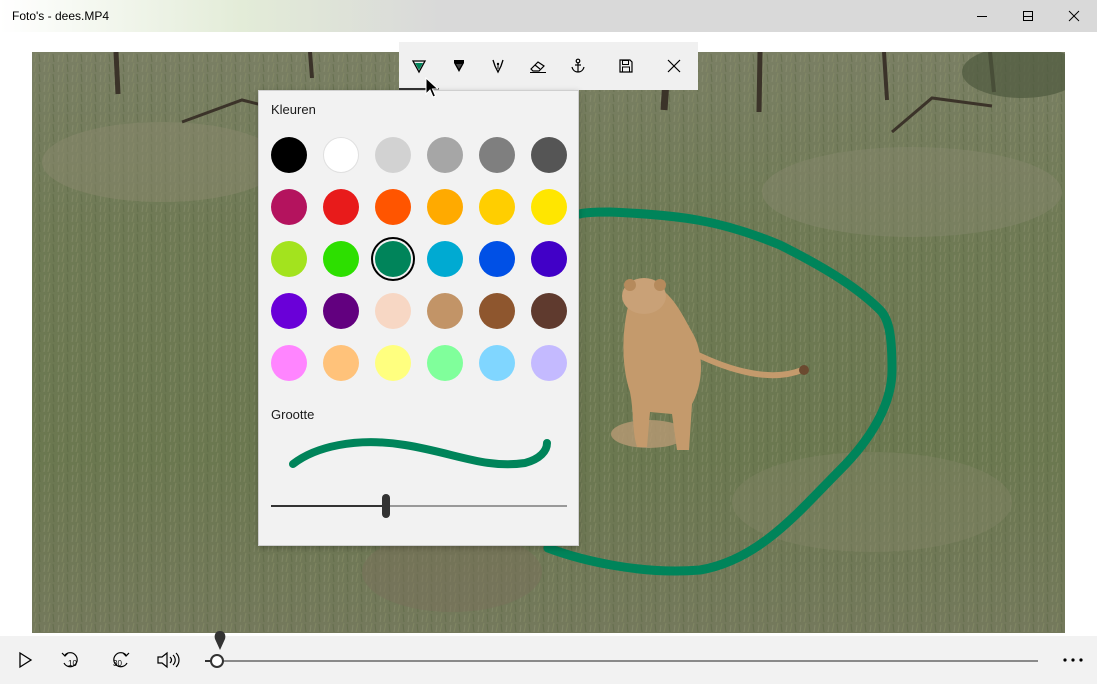 The height and width of the screenshot is (684, 1097). What do you see at coordinates (476, 506) in the screenshot?
I see `slider-track-remaining` at bounding box center [476, 506].